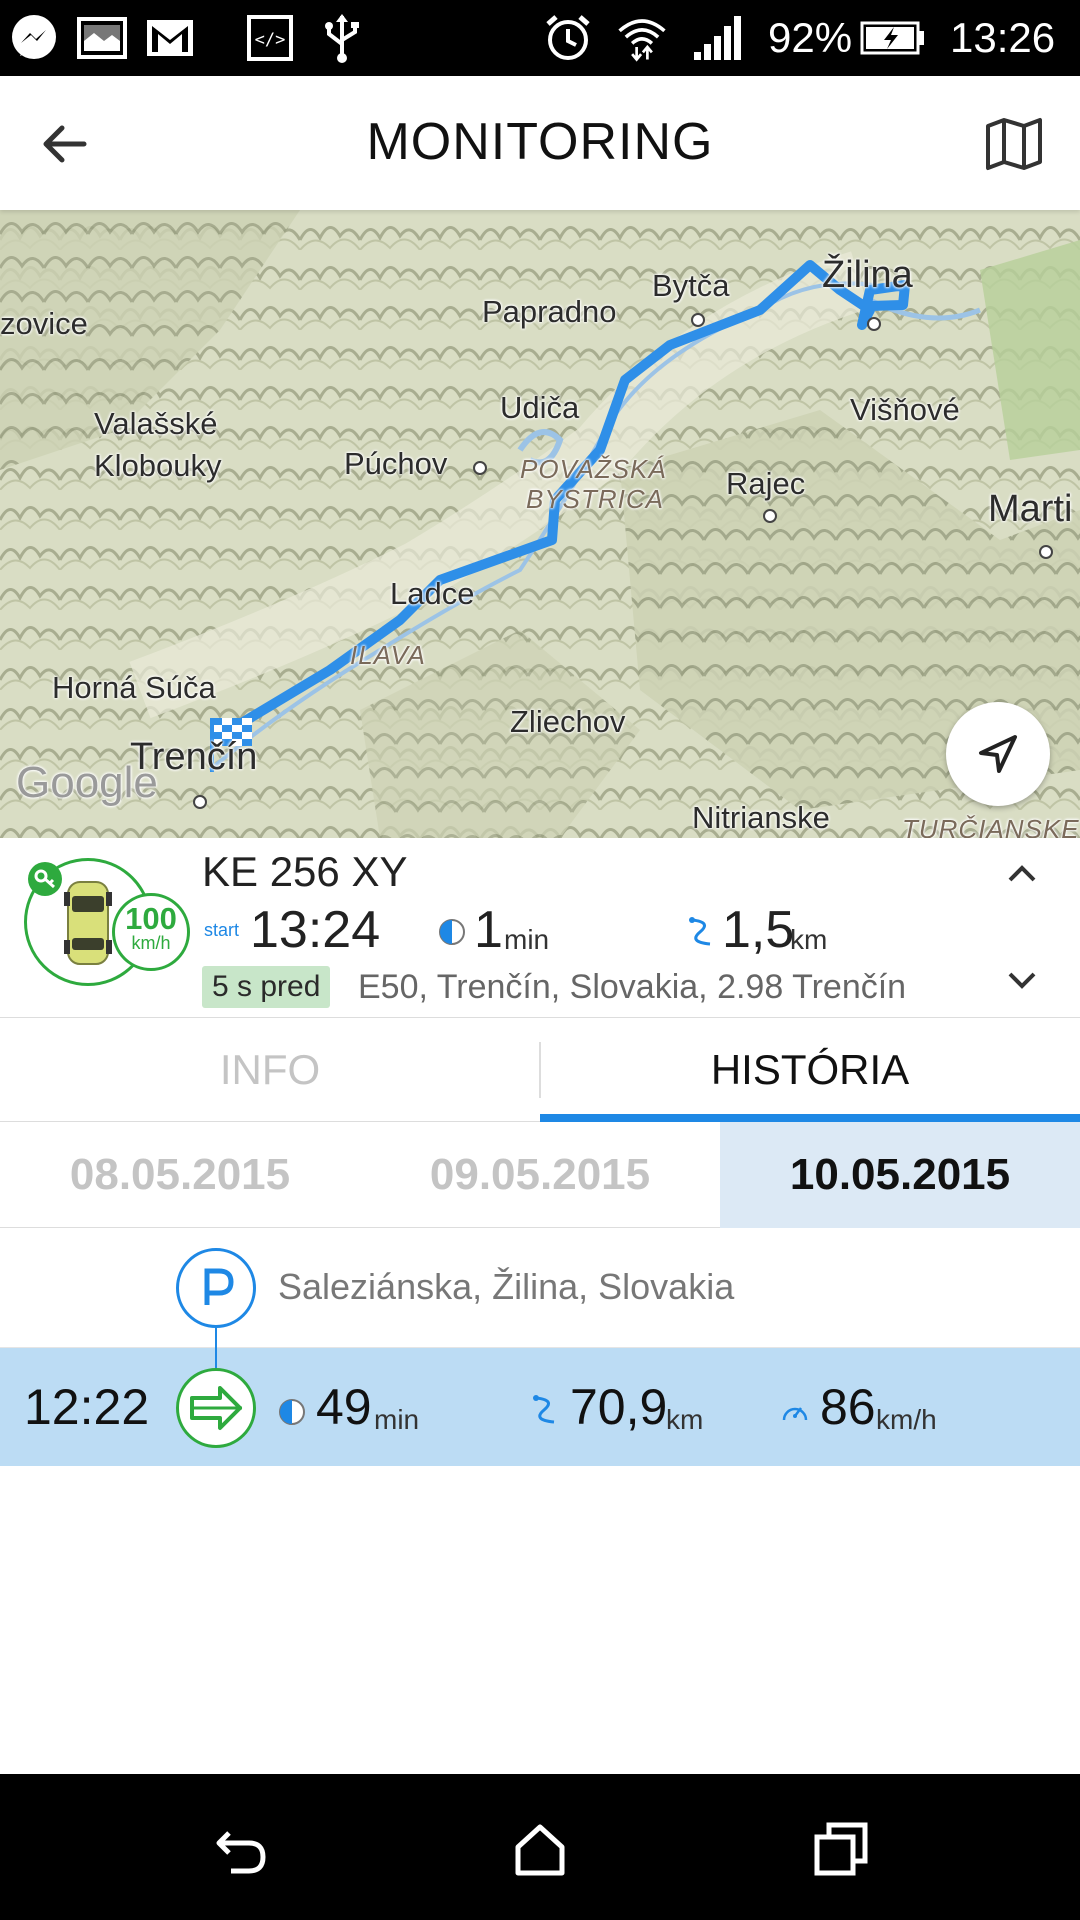 This screenshot has height=1920, width=1080. I want to click on current-speed-badge: 100 km/h, so click(151, 932).